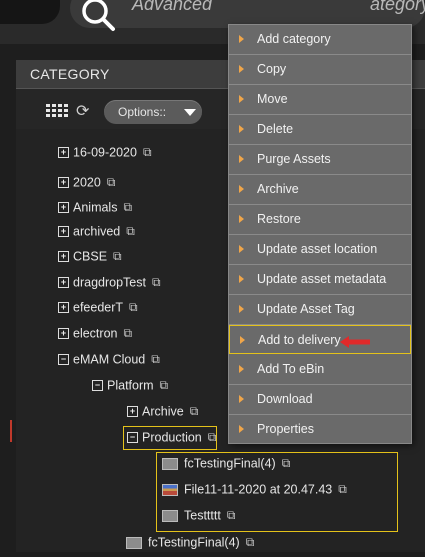 This screenshot has width=425, height=557. I want to click on tree-item-label: efeederT, so click(98, 307).